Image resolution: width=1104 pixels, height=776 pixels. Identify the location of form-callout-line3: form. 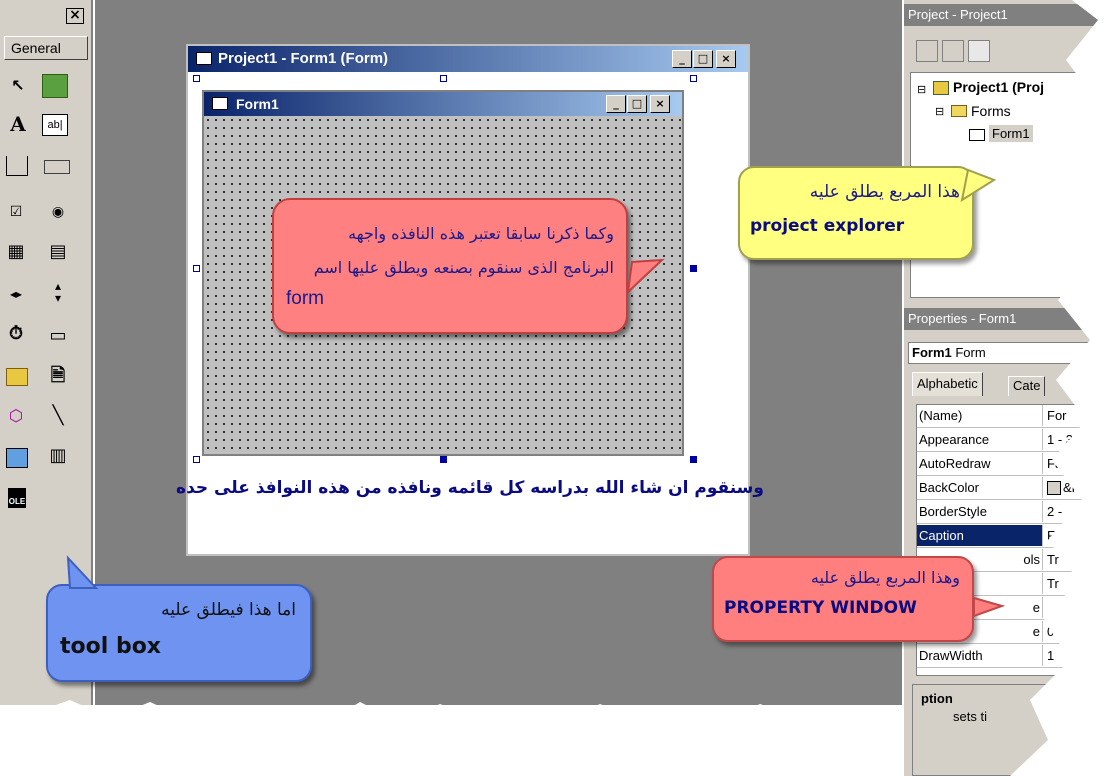
(305, 298).